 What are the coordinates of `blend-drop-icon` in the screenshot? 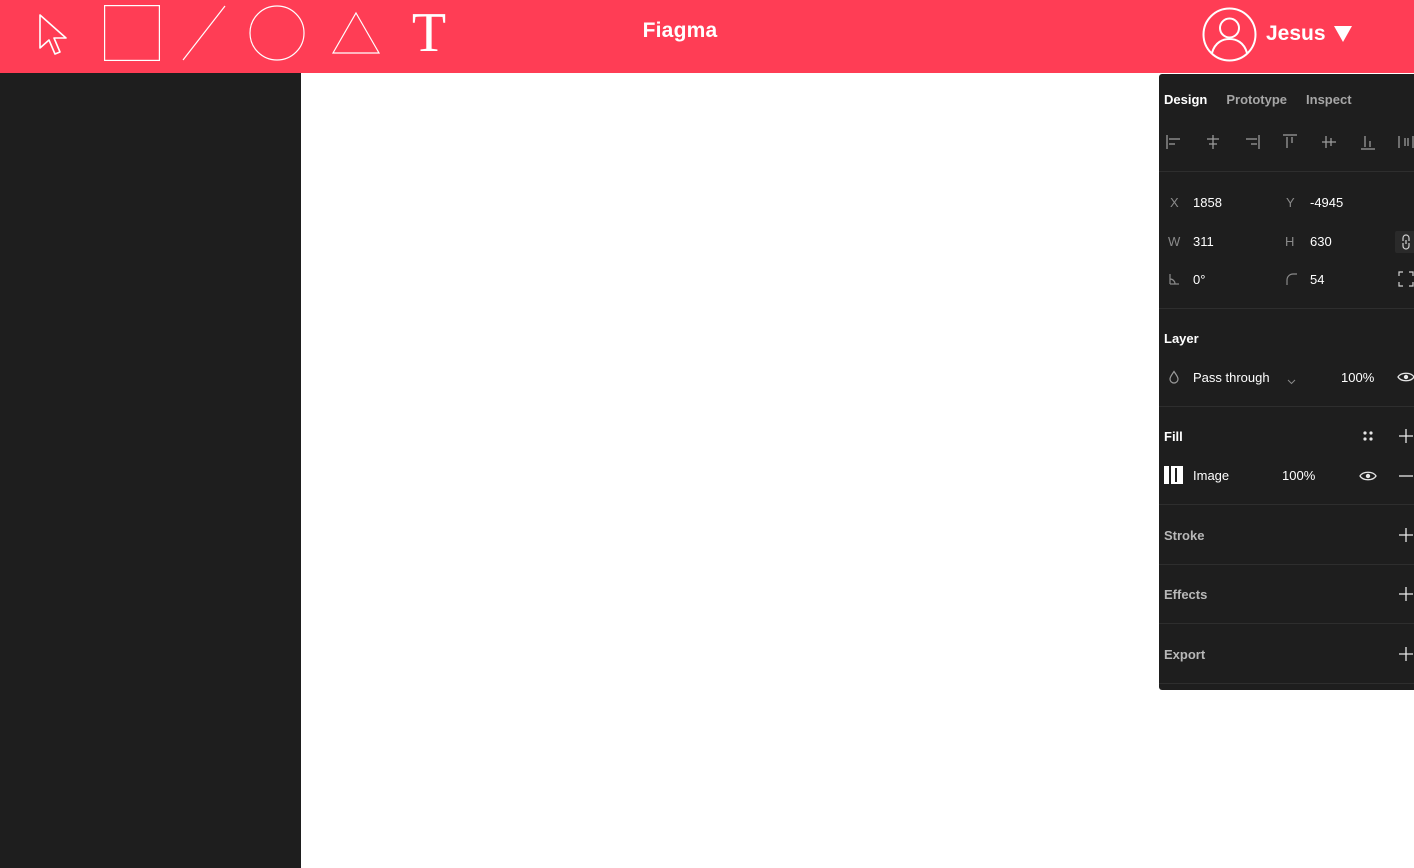 It's located at (1174, 378).